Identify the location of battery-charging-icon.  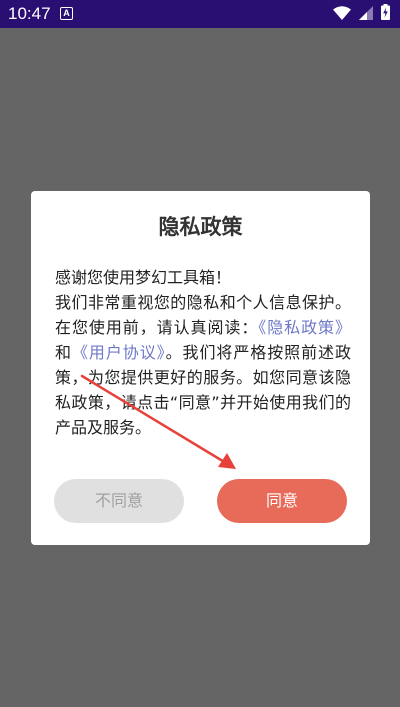
(385, 14).